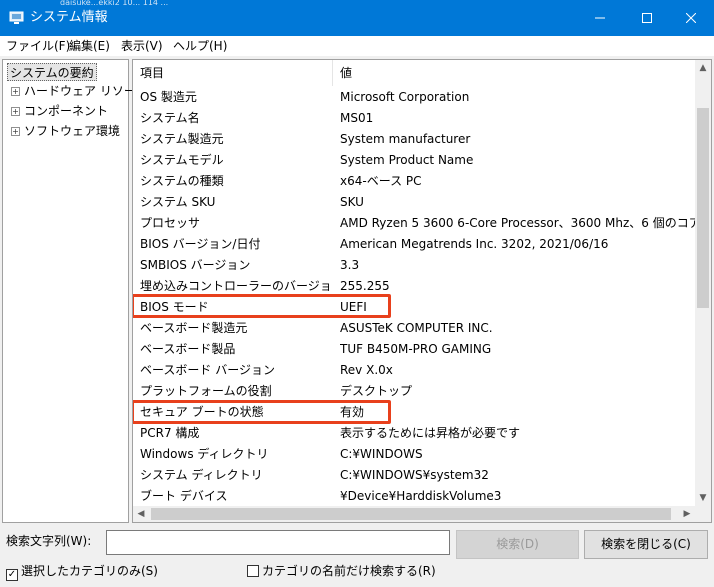 This screenshot has width=714, height=587. I want to click on value-cell: C:¥WINDOWS¥system32, so click(414, 475).